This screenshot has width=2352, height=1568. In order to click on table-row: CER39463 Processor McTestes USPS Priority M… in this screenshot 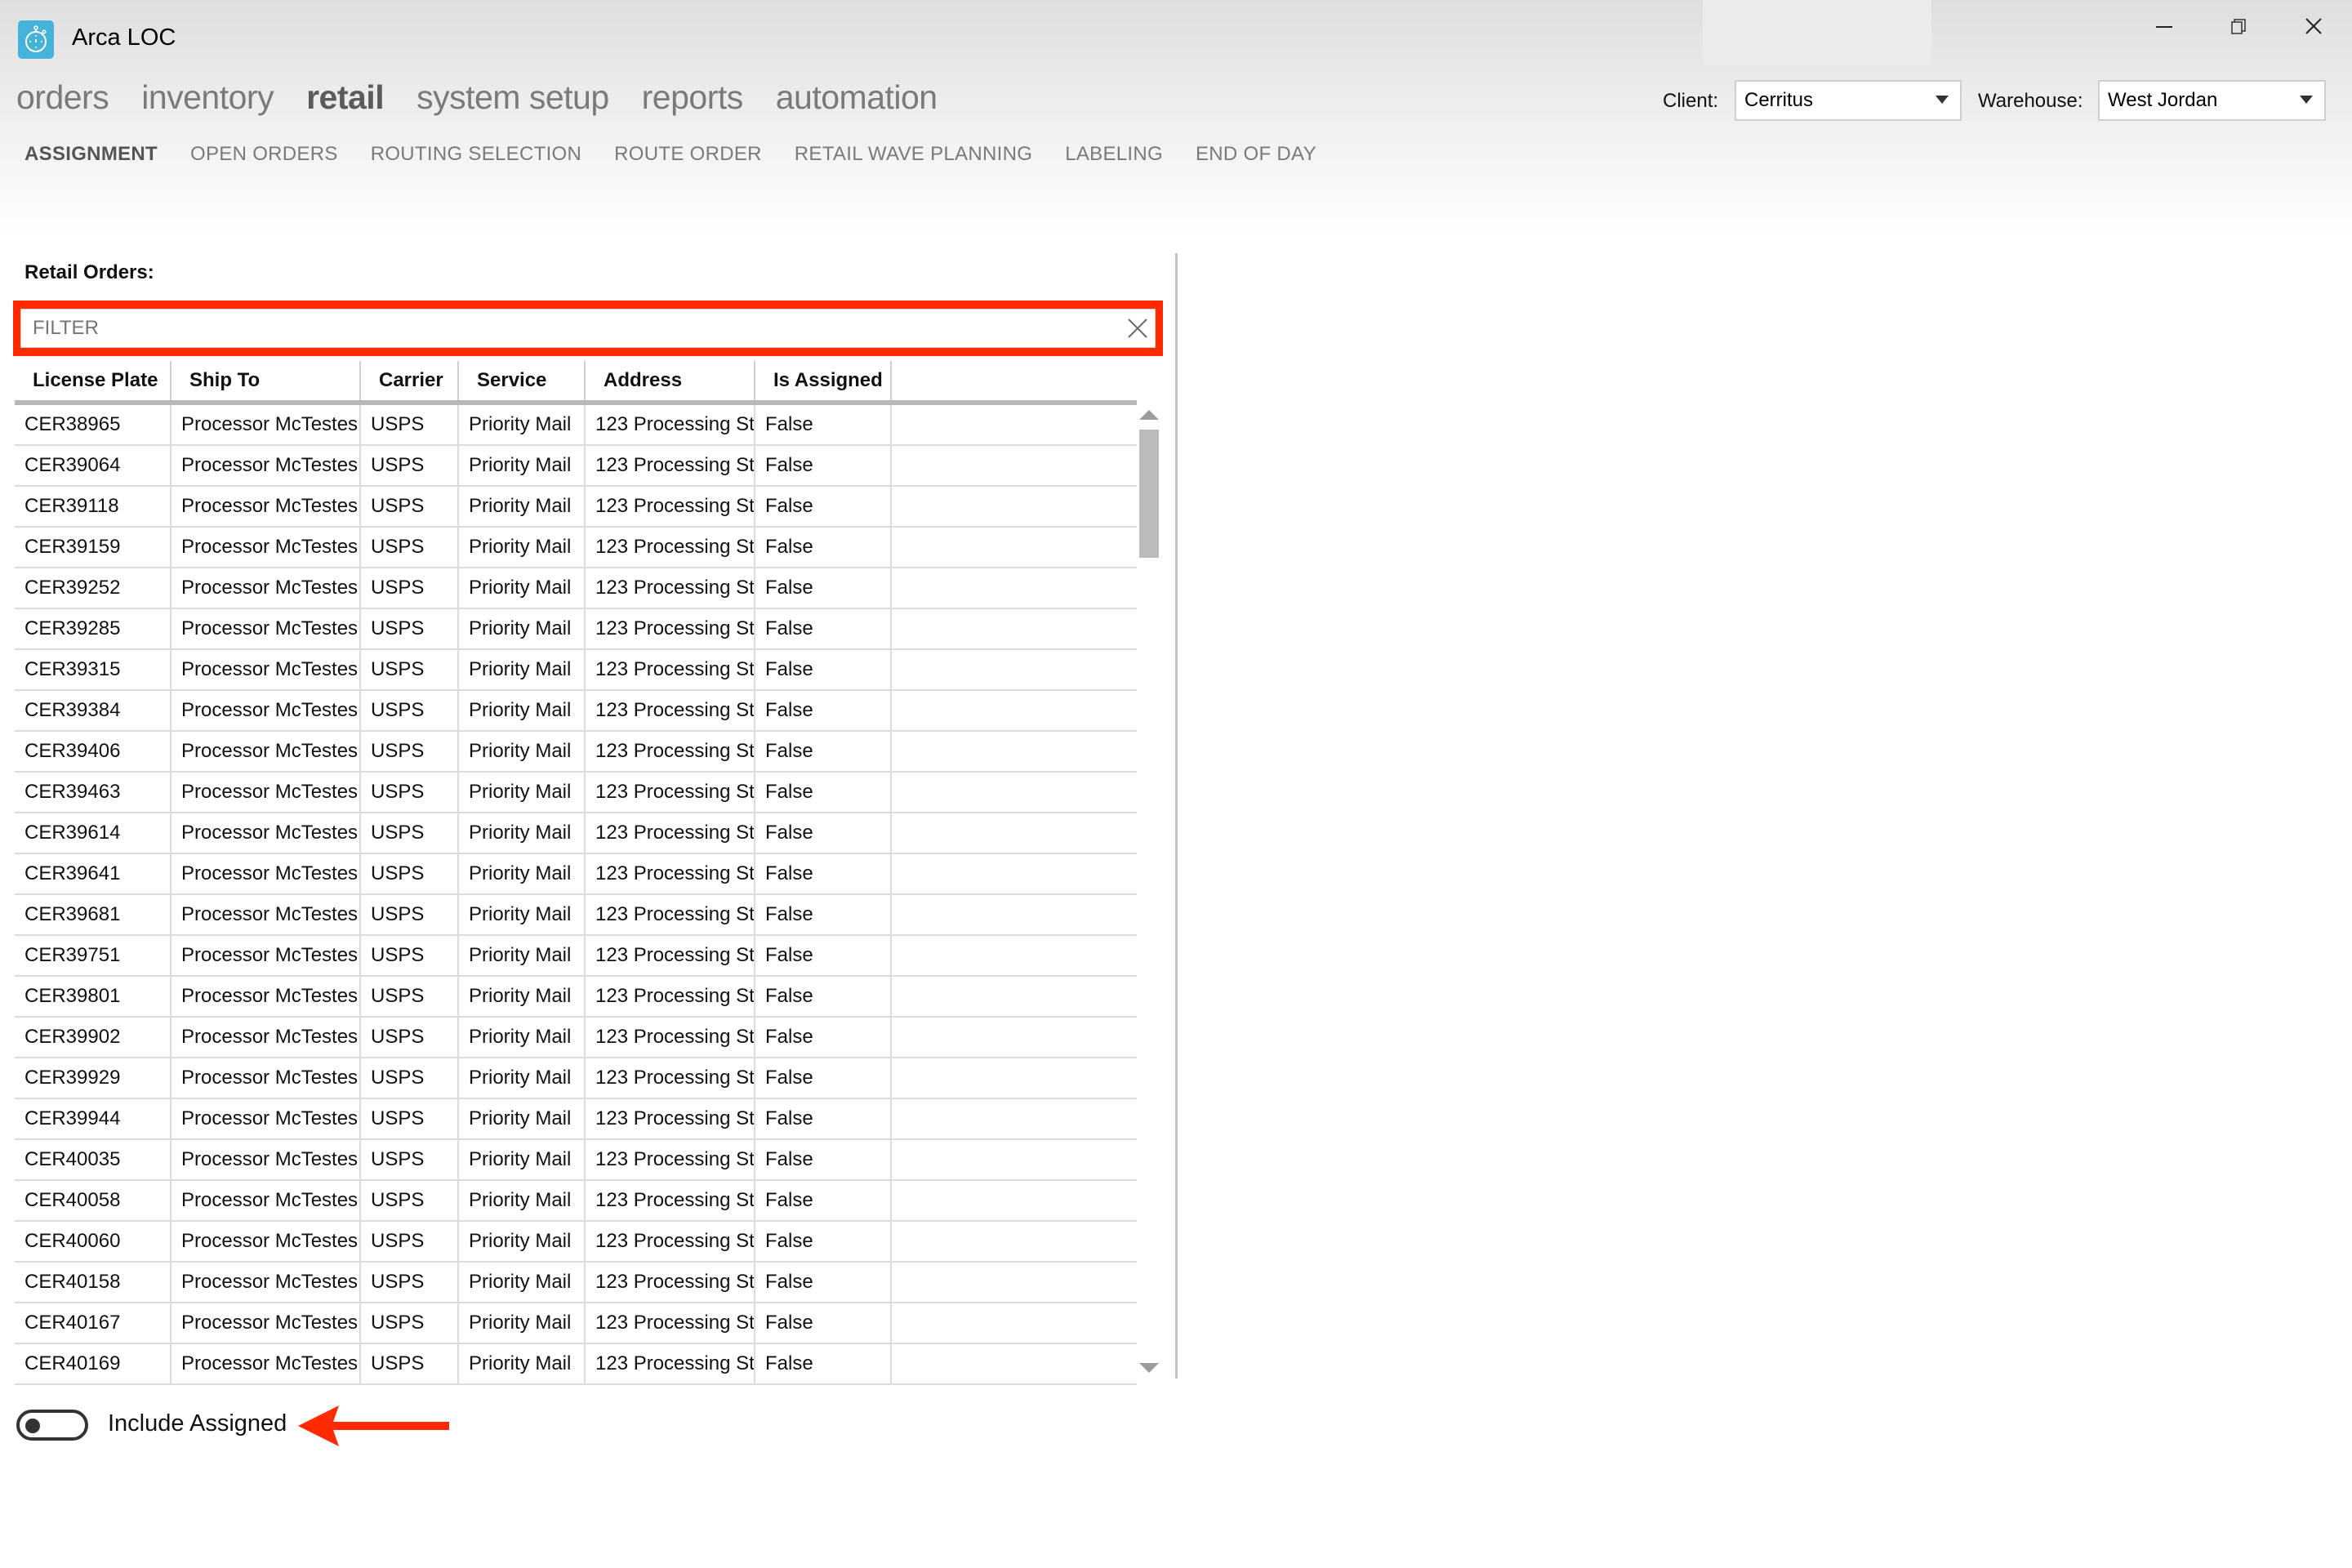, I will do `click(576, 793)`.